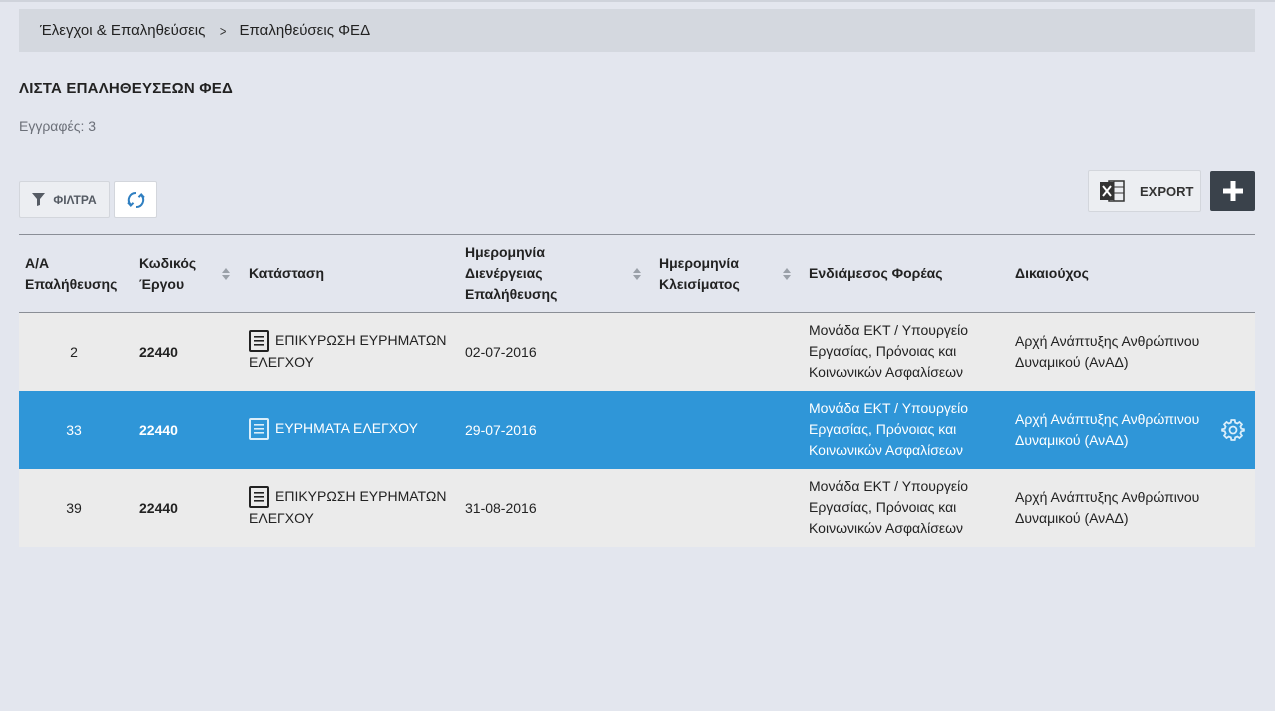 This screenshot has width=1275, height=711. I want to click on row-aa: 33, so click(74, 430).